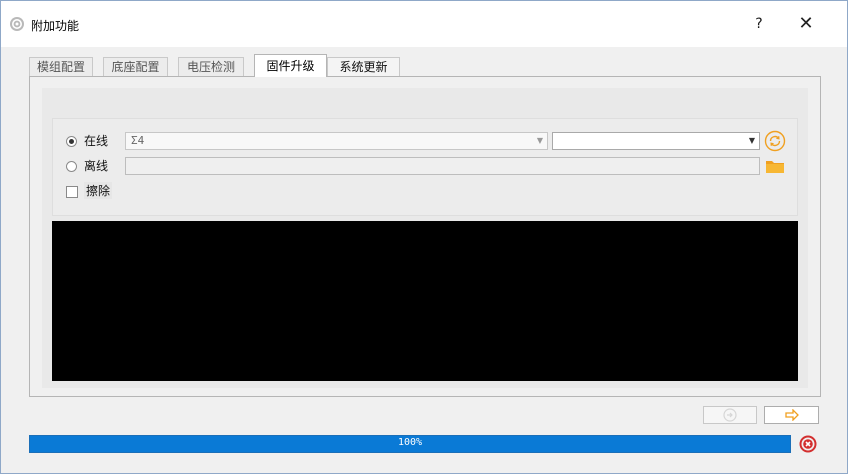 The image size is (850, 476). I want to click on tab-system-update: 系统更新, so click(363, 66).